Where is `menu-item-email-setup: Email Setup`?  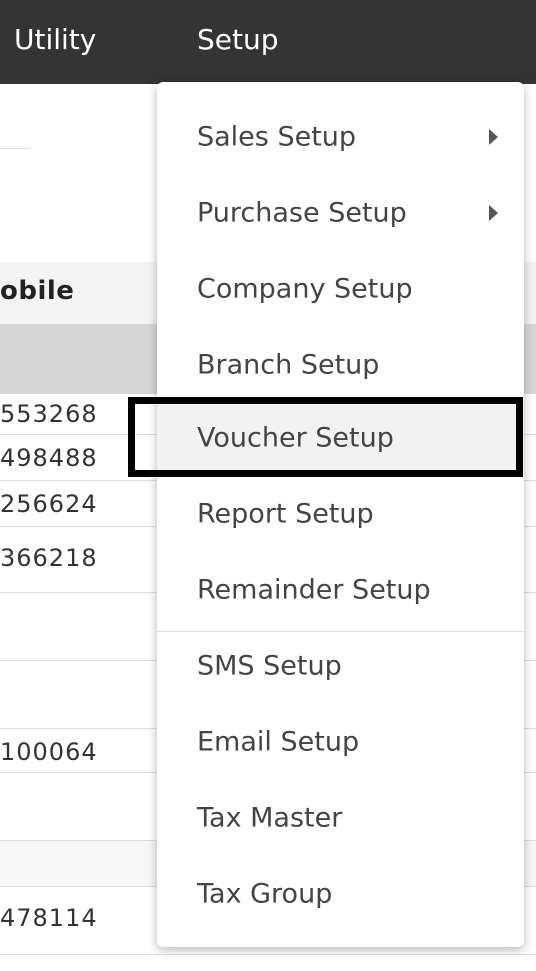 menu-item-email-setup: Email Setup is located at coordinates (340, 742).